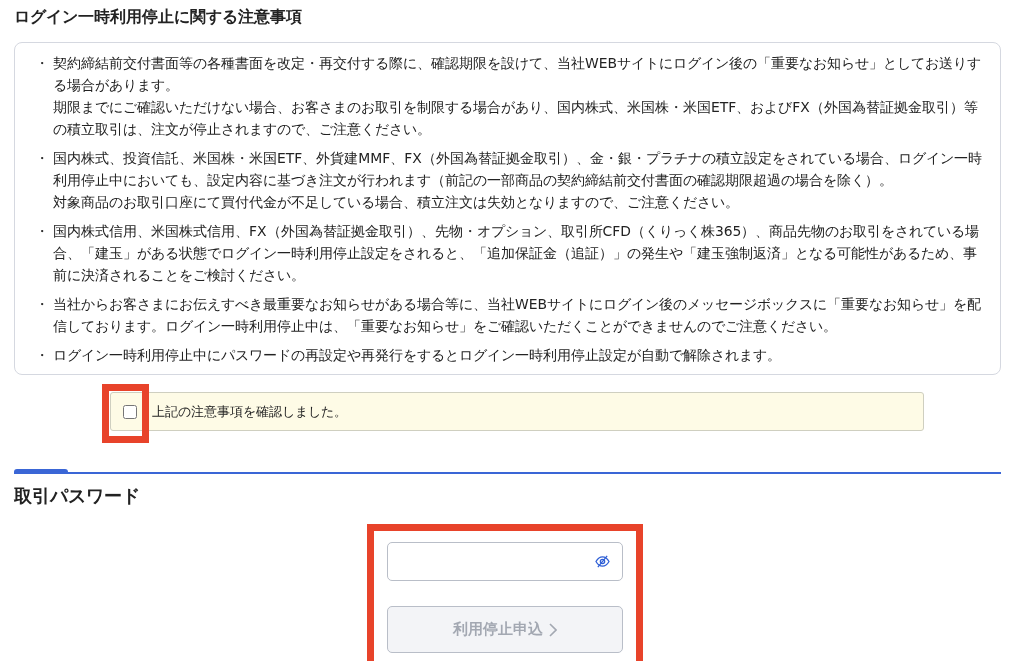  What do you see at coordinates (517, 253) in the screenshot?
I see `notice-text: 国内株式信用、米国株式信用、FX（外国為替証拠金取引）、先物・オプション、取引所CFD（くりっく株365）、商品先物のお取引をされている場合、「建玉」がある状態でログイン一時利用停止設定をされると、「追加保証金（追証）」の発生や「建玉強制返済」となる可能性があるため、事前に決済されることをご検討ください。` at bounding box center [517, 253].